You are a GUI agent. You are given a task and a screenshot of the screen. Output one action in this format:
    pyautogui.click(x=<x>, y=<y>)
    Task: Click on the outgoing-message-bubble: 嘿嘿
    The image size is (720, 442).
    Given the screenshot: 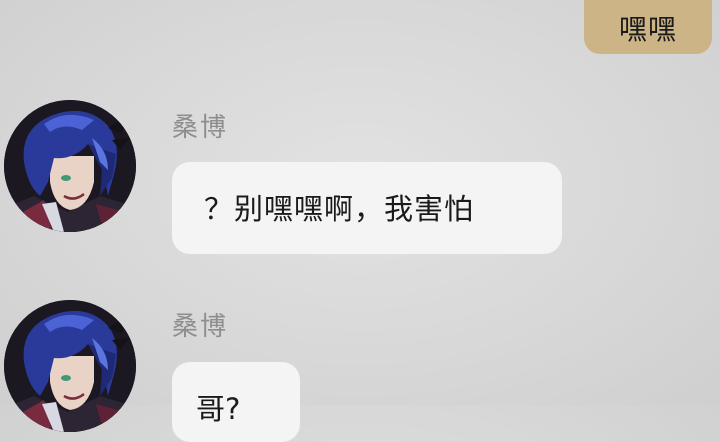 What is the action you would take?
    pyautogui.click(x=648, y=27)
    